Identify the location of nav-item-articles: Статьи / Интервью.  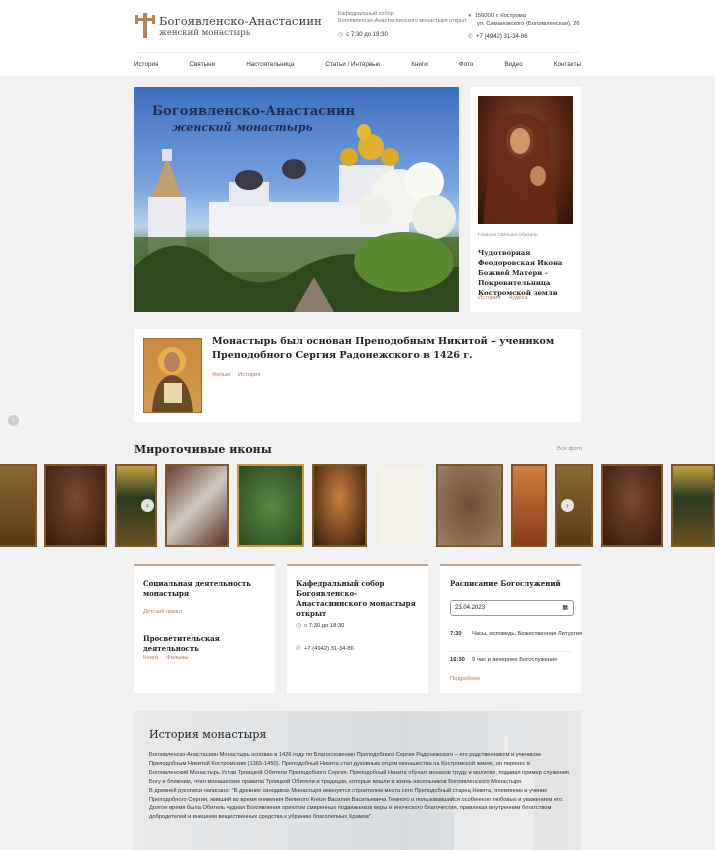
(352, 64).